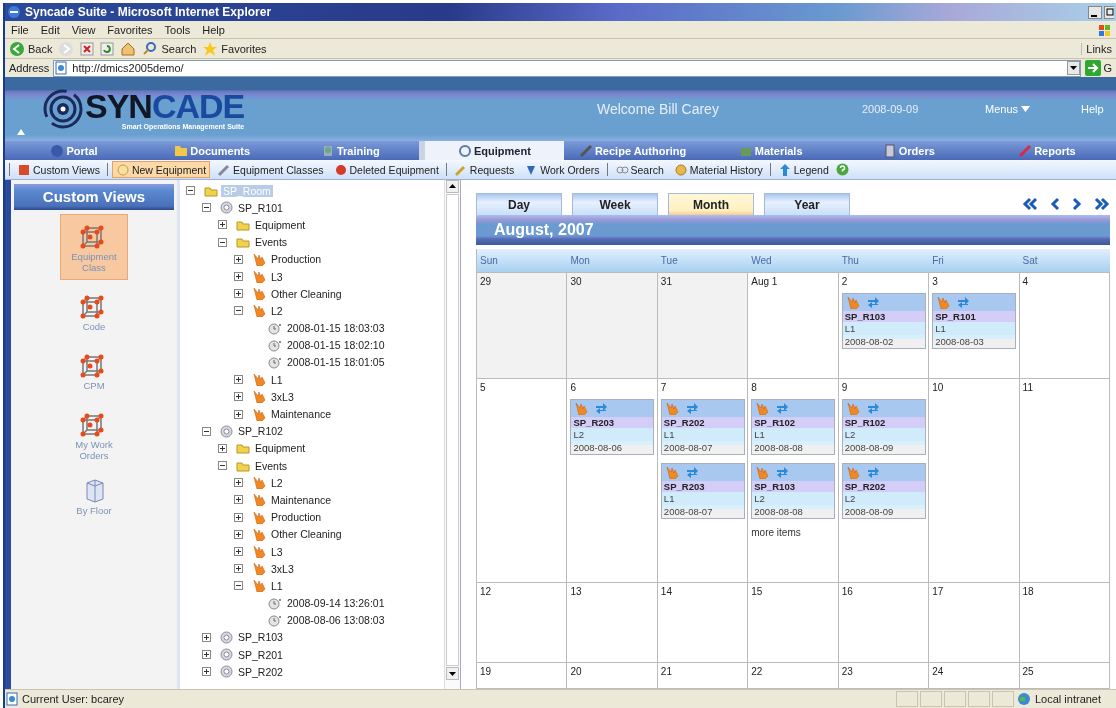 The image size is (1116, 708). Describe the element at coordinates (336, 620) in the screenshot. I see `tree-item: 2008-08-06 13:08:03` at that location.